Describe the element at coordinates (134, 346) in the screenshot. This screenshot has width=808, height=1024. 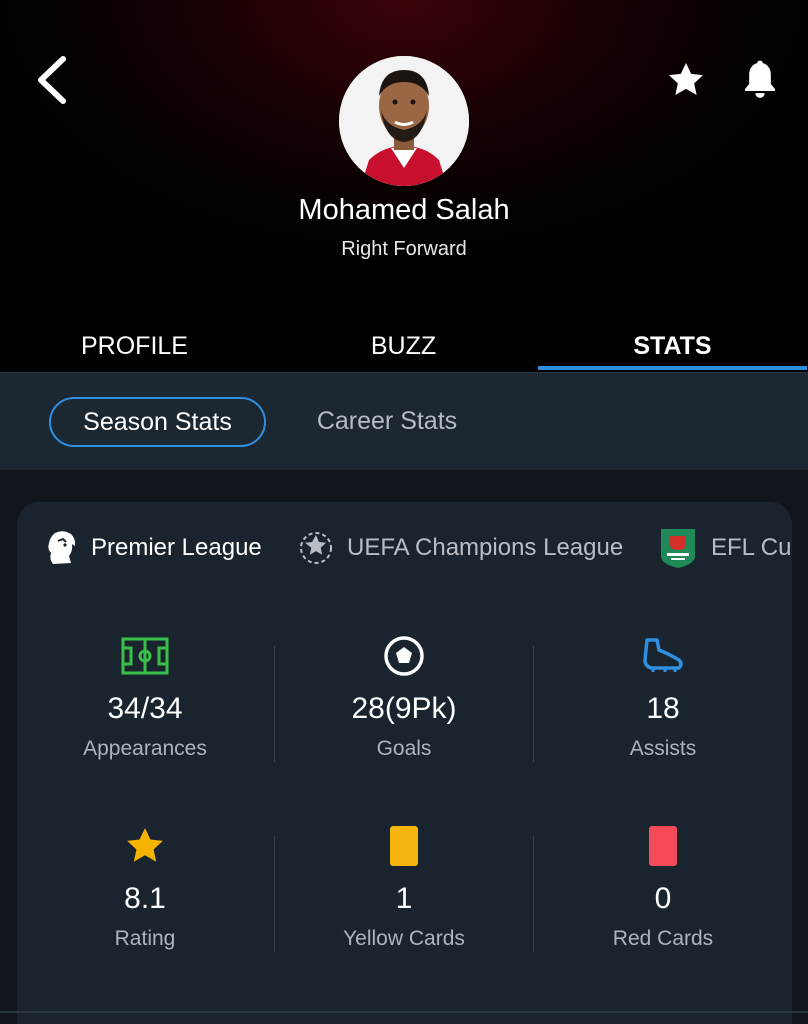
I see `tab-profile: PROFILE` at that location.